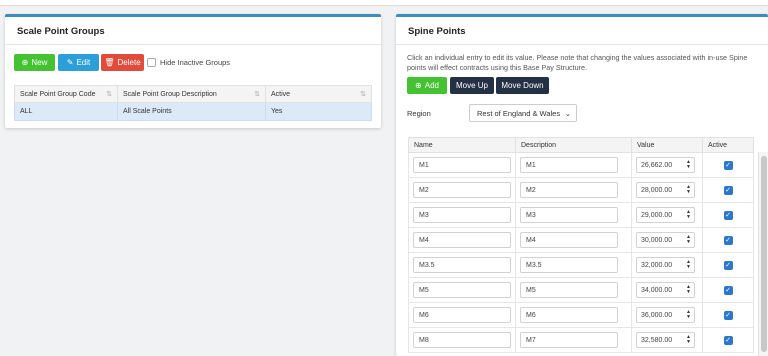  Describe the element at coordinates (109, 62) in the screenshot. I see `trash-icon: 🗑` at that location.